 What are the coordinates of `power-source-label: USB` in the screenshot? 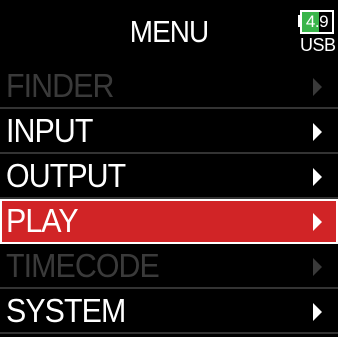 It's located at (318, 45).